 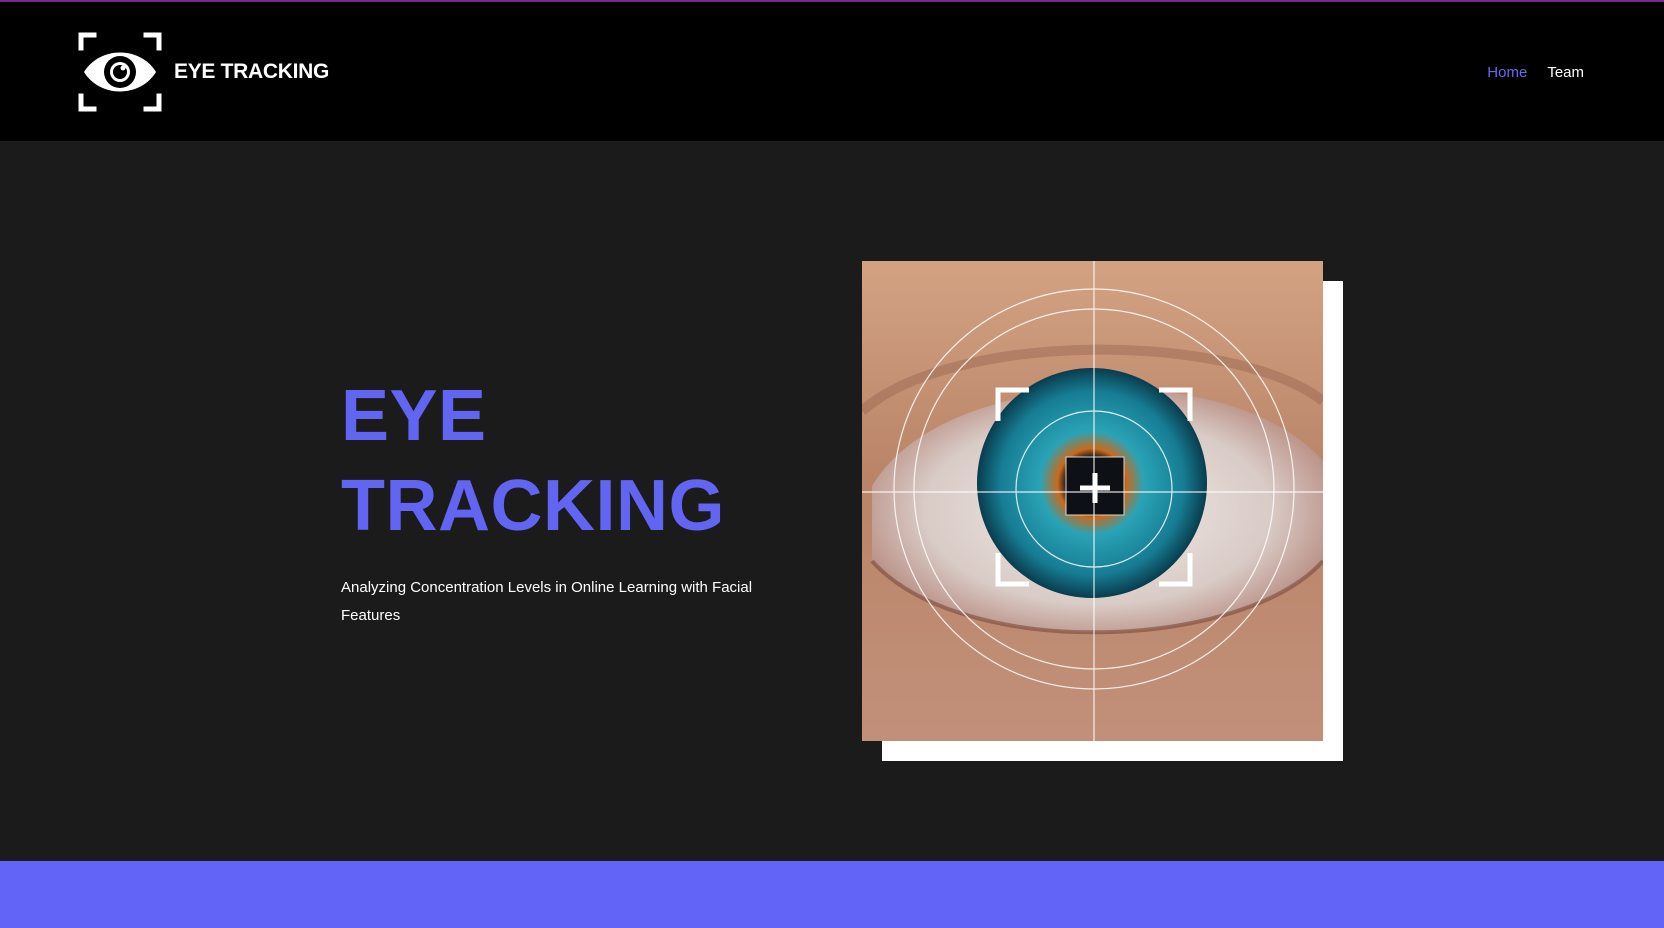 I want to click on nav-team-link: Team, so click(x=1565, y=72).